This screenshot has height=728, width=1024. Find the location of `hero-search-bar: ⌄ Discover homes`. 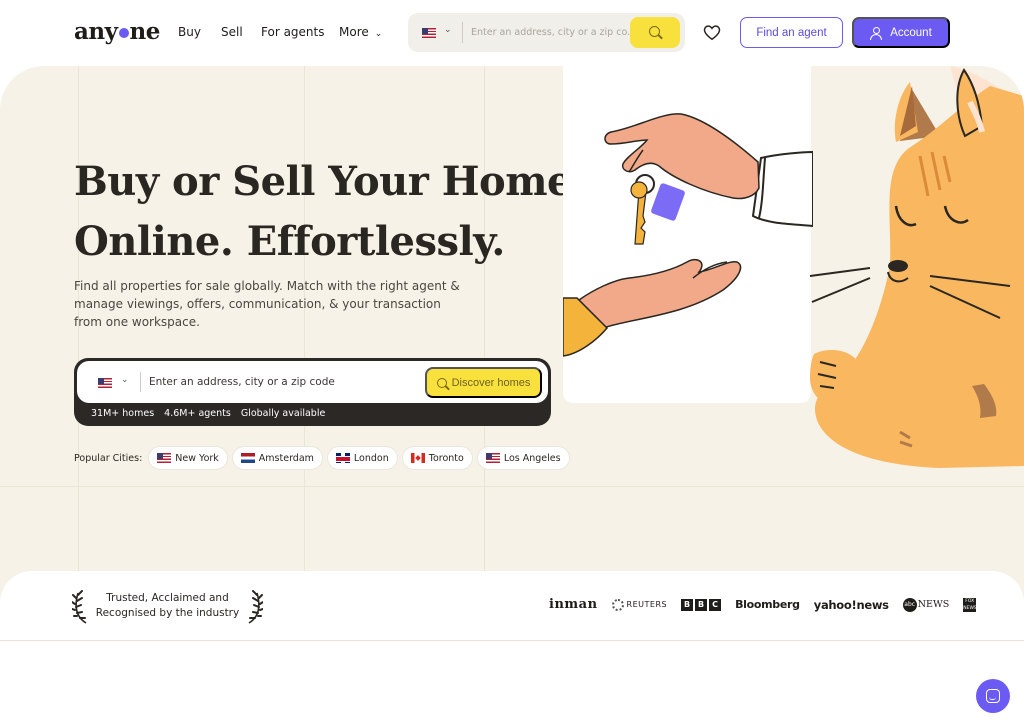

hero-search-bar: ⌄ Discover homes is located at coordinates (312, 382).